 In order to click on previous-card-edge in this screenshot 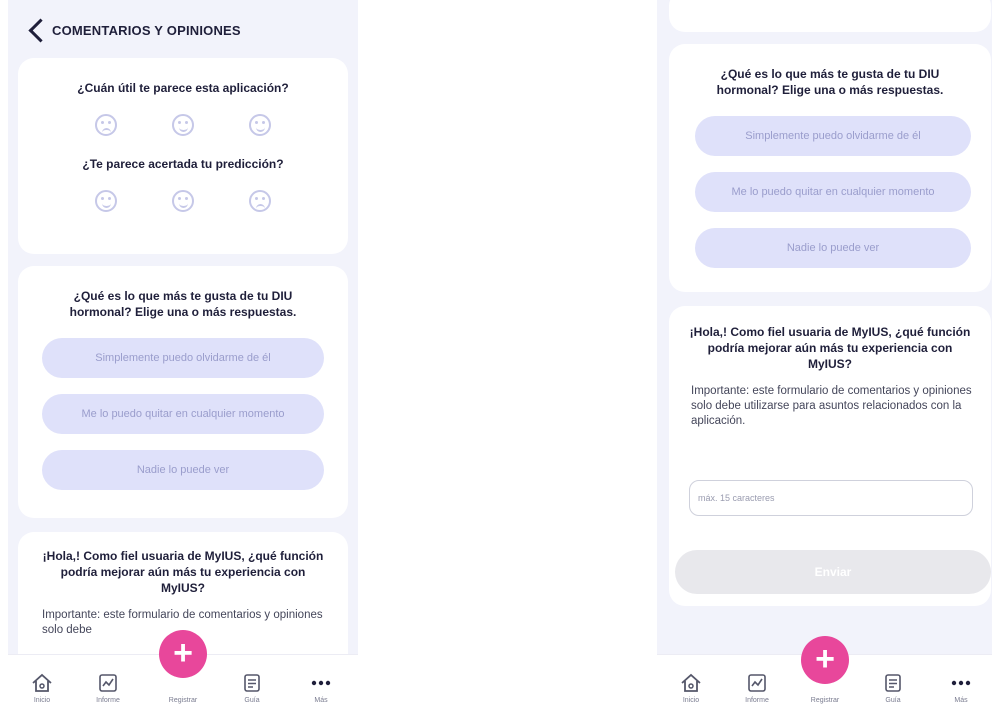, I will do `click(830, 16)`.